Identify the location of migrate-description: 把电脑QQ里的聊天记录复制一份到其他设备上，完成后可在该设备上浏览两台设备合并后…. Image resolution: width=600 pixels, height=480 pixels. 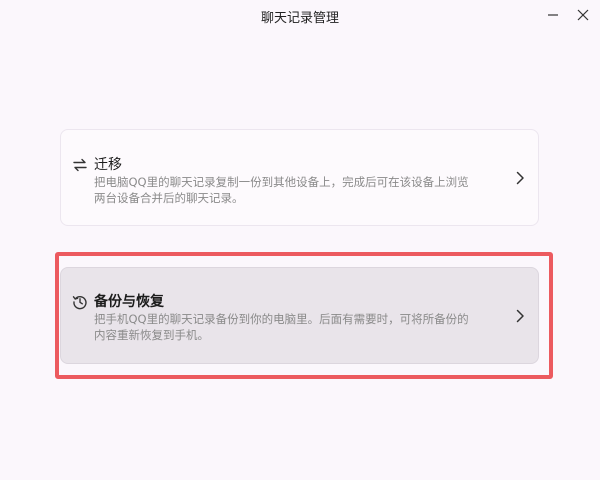
(281, 190).